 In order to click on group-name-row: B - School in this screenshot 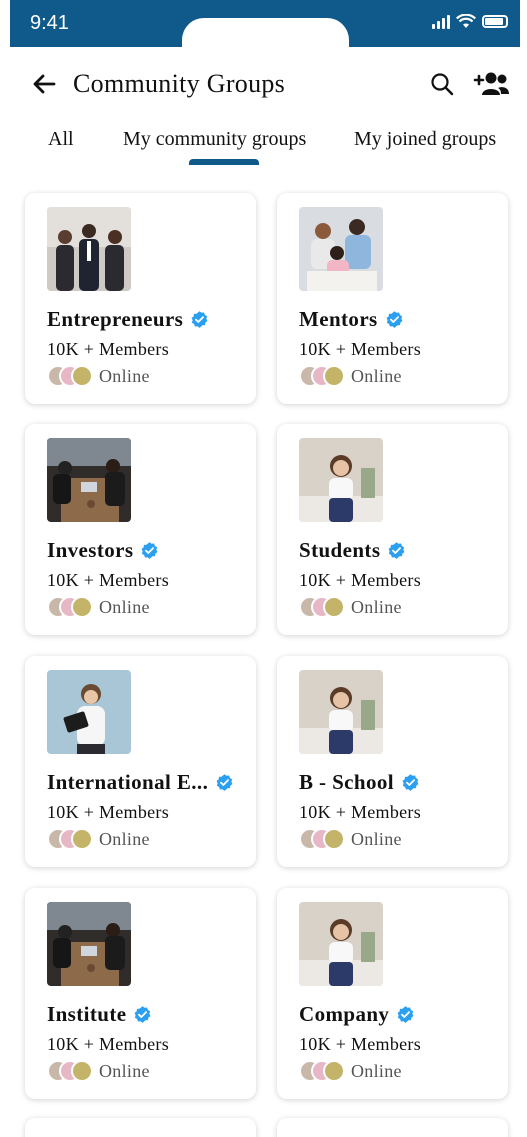, I will do `click(359, 782)`.